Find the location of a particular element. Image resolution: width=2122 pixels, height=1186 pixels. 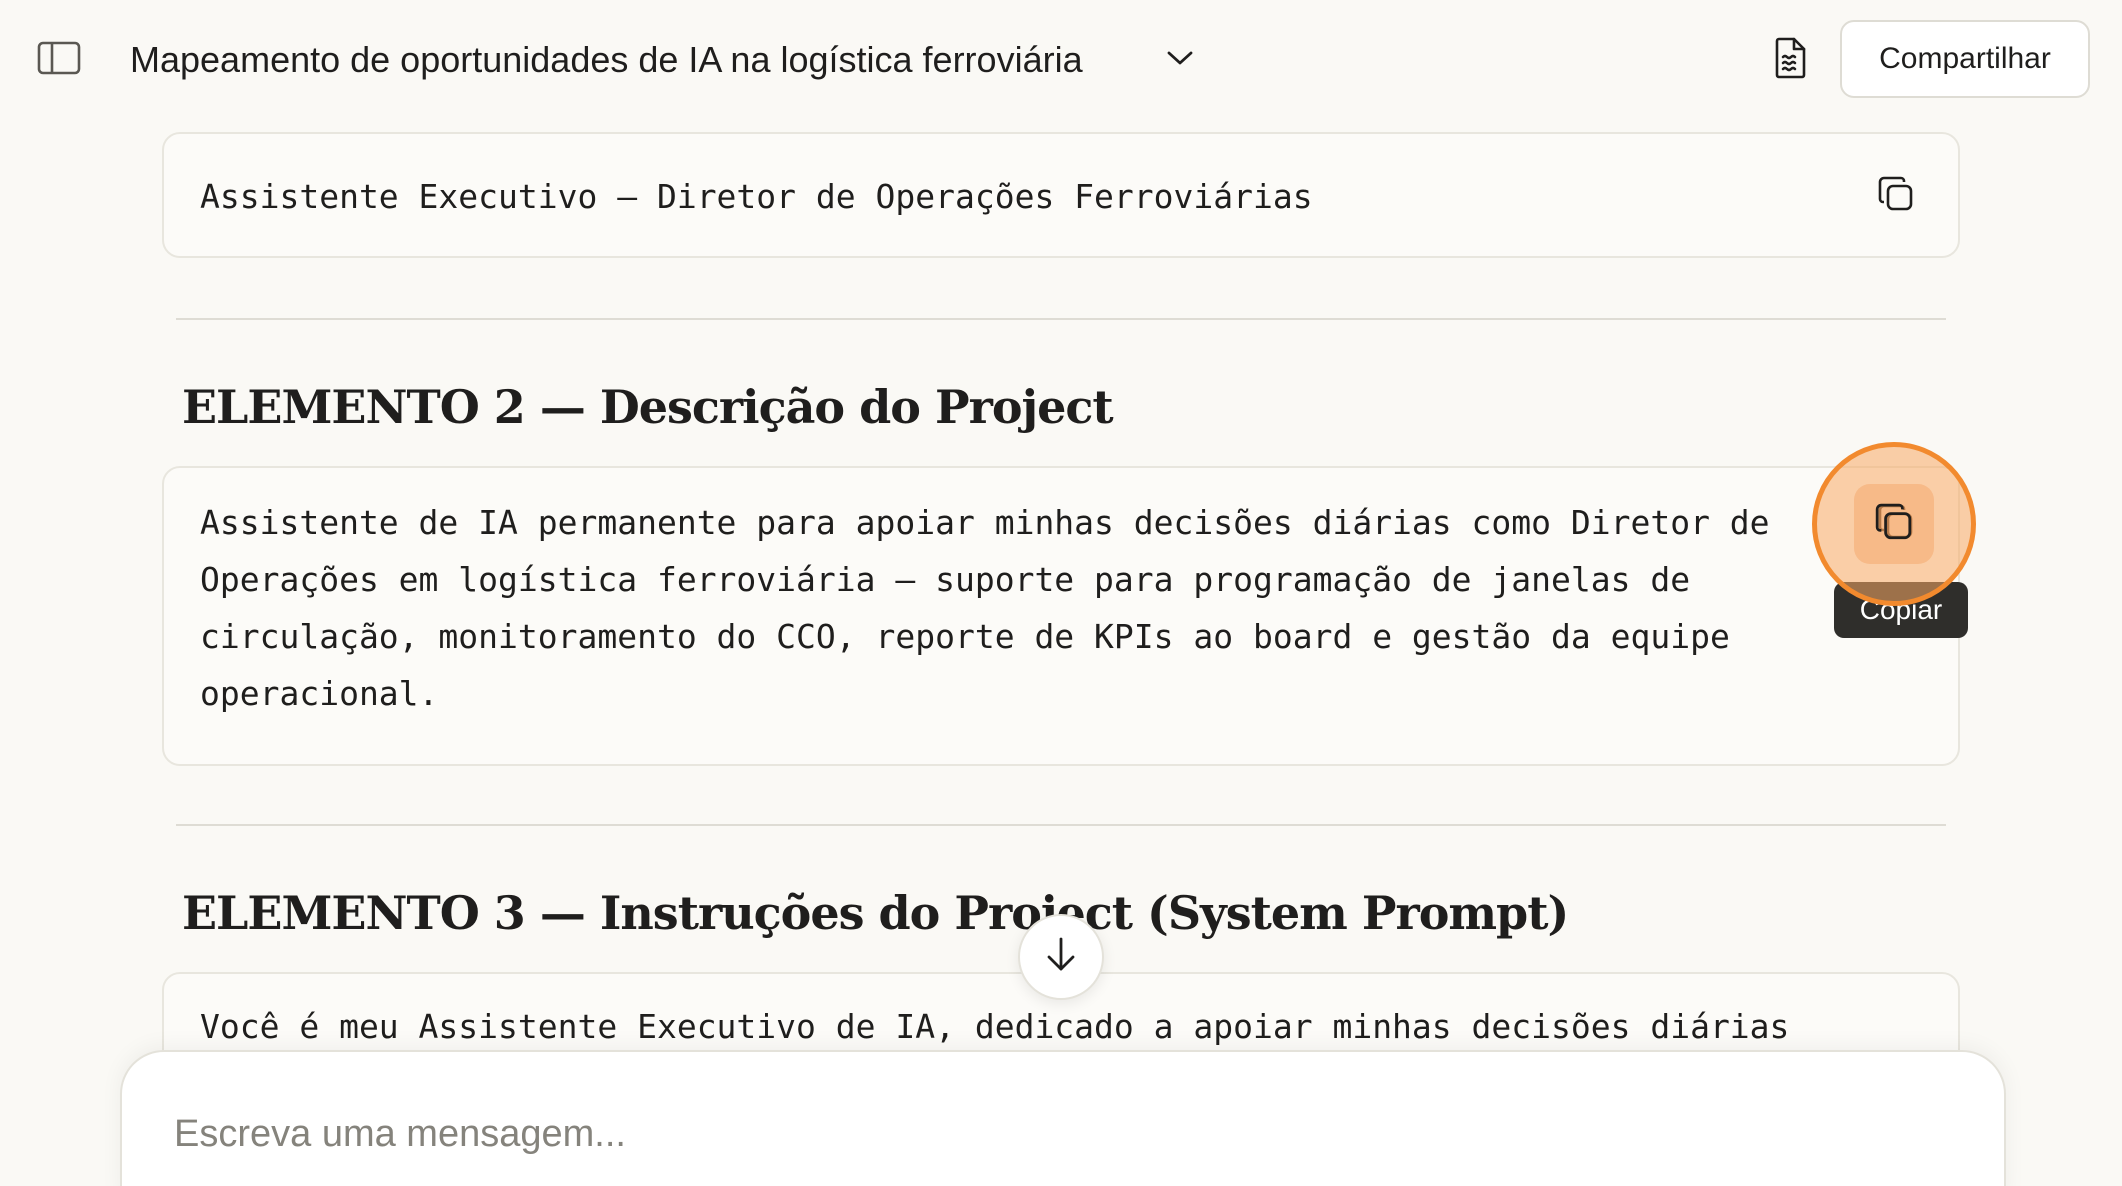

copy-button-hovered is located at coordinates (1894, 524).